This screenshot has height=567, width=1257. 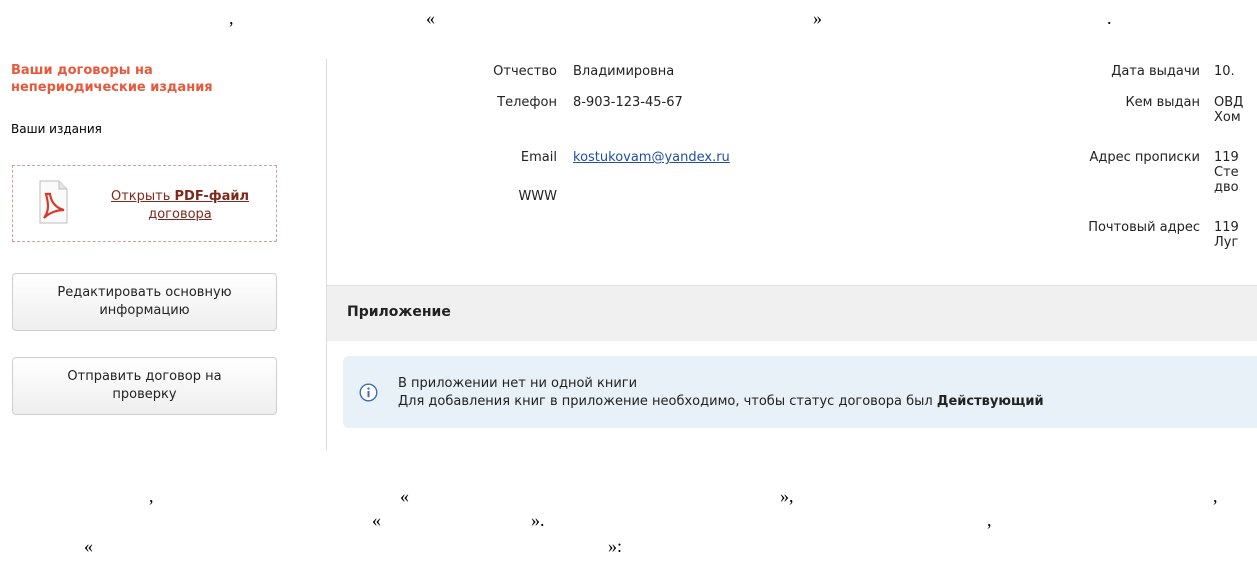 What do you see at coordinates (1162, 102) in the screenshot?
I see `issued-by-label: Кем выдан` at bounding box center [1162, 102].